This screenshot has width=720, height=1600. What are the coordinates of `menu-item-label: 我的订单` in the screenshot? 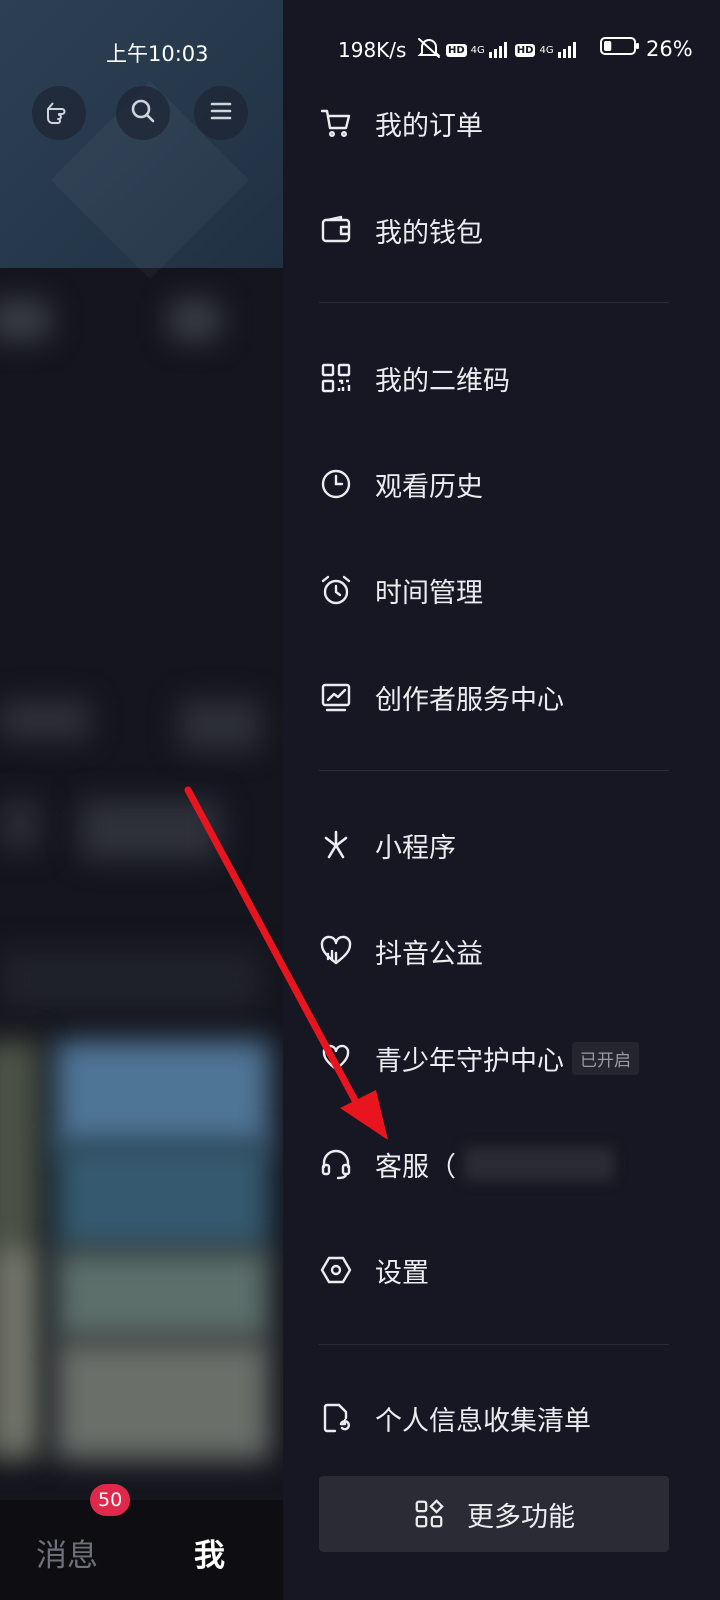 It's located at (429, 126).